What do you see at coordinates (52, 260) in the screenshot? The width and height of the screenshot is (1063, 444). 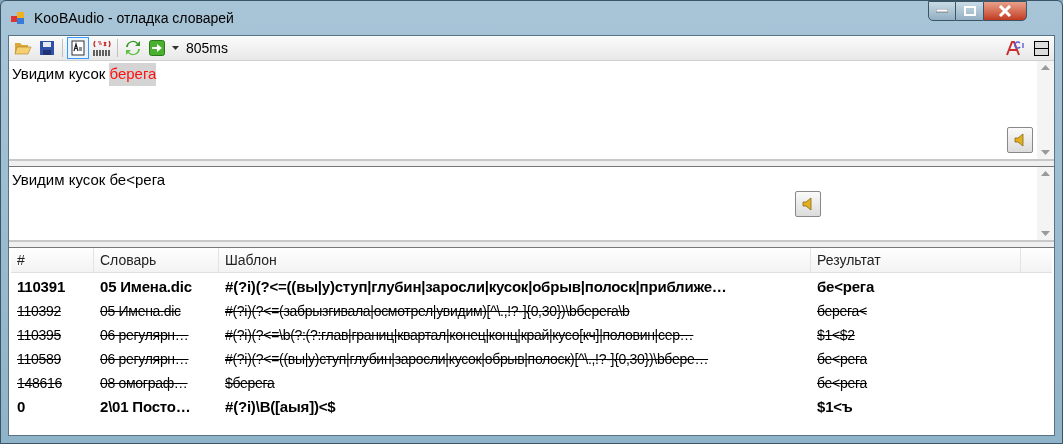 I see `column-header: #` at bounding box center [52, 260].